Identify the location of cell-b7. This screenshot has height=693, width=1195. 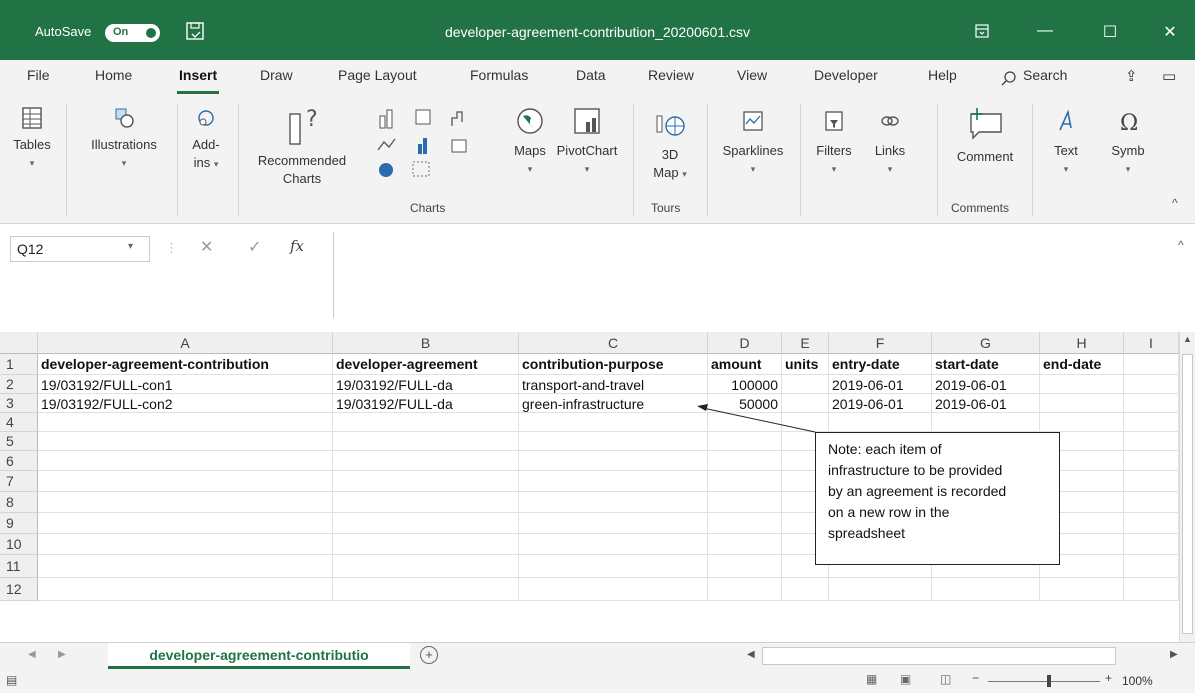
(426, 481).